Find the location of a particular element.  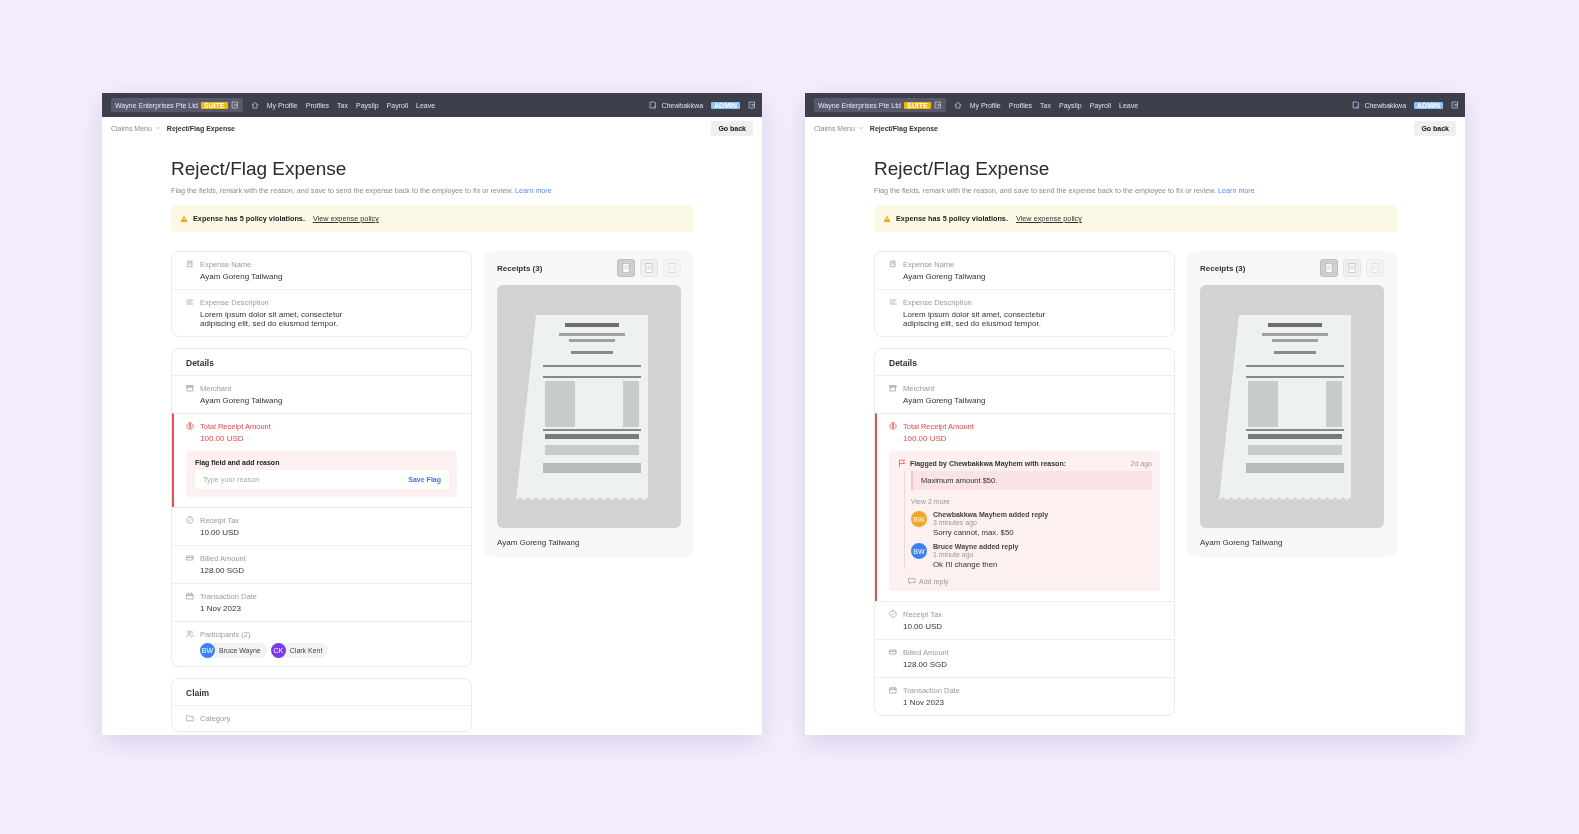

flag-icon is located at coordinates (902, 463).